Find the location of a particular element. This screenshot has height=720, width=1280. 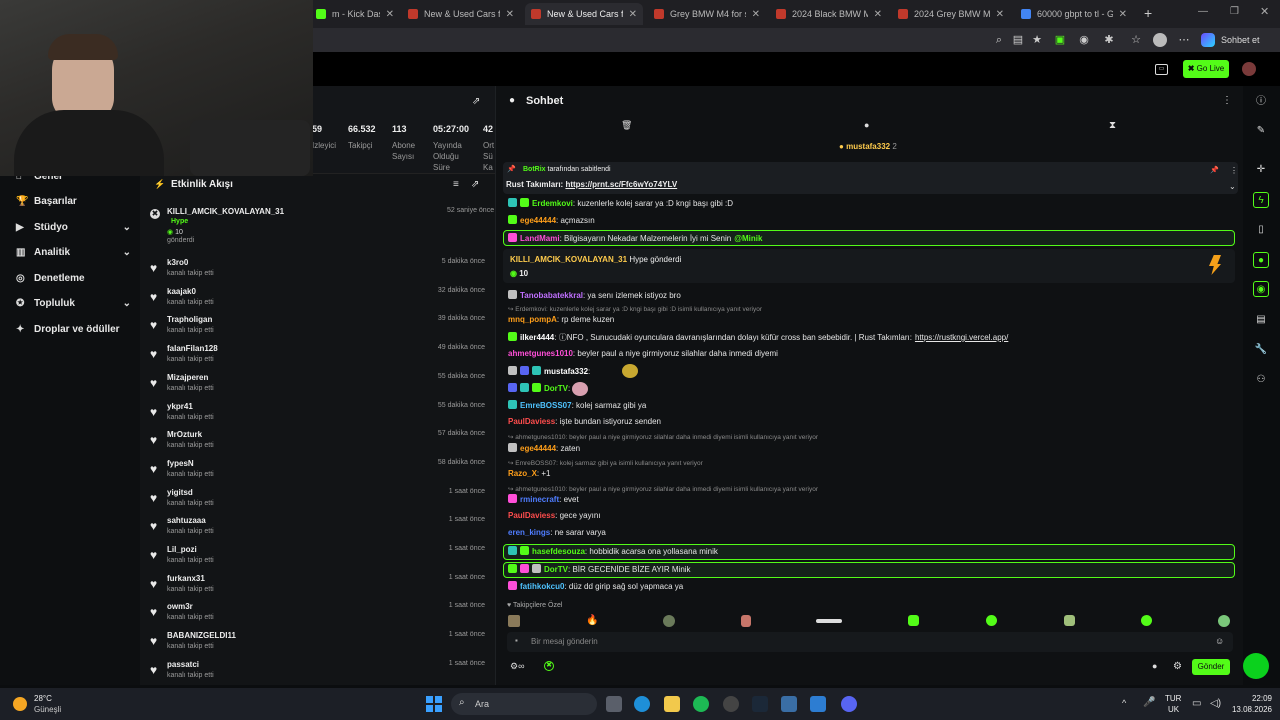

nav-item: ✦ Droplar ve ödüller is located at coordinates (73, 329).